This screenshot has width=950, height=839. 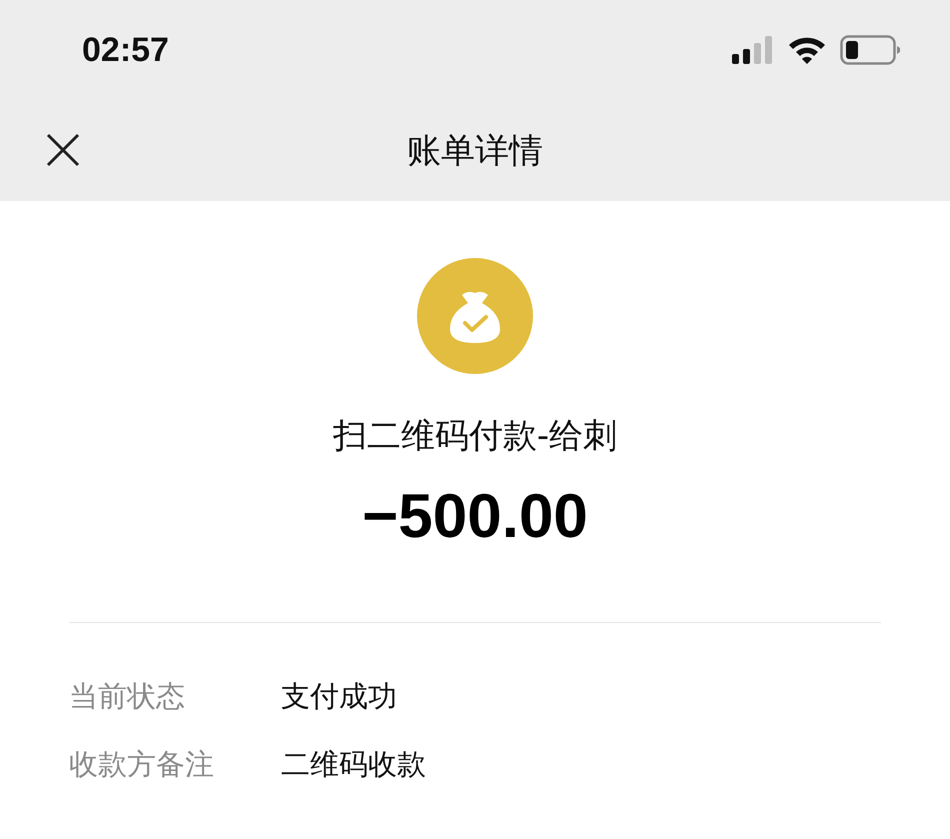 I want to click on bill-title: 扫二维码付款-给刺, so click(x=475, y=436).